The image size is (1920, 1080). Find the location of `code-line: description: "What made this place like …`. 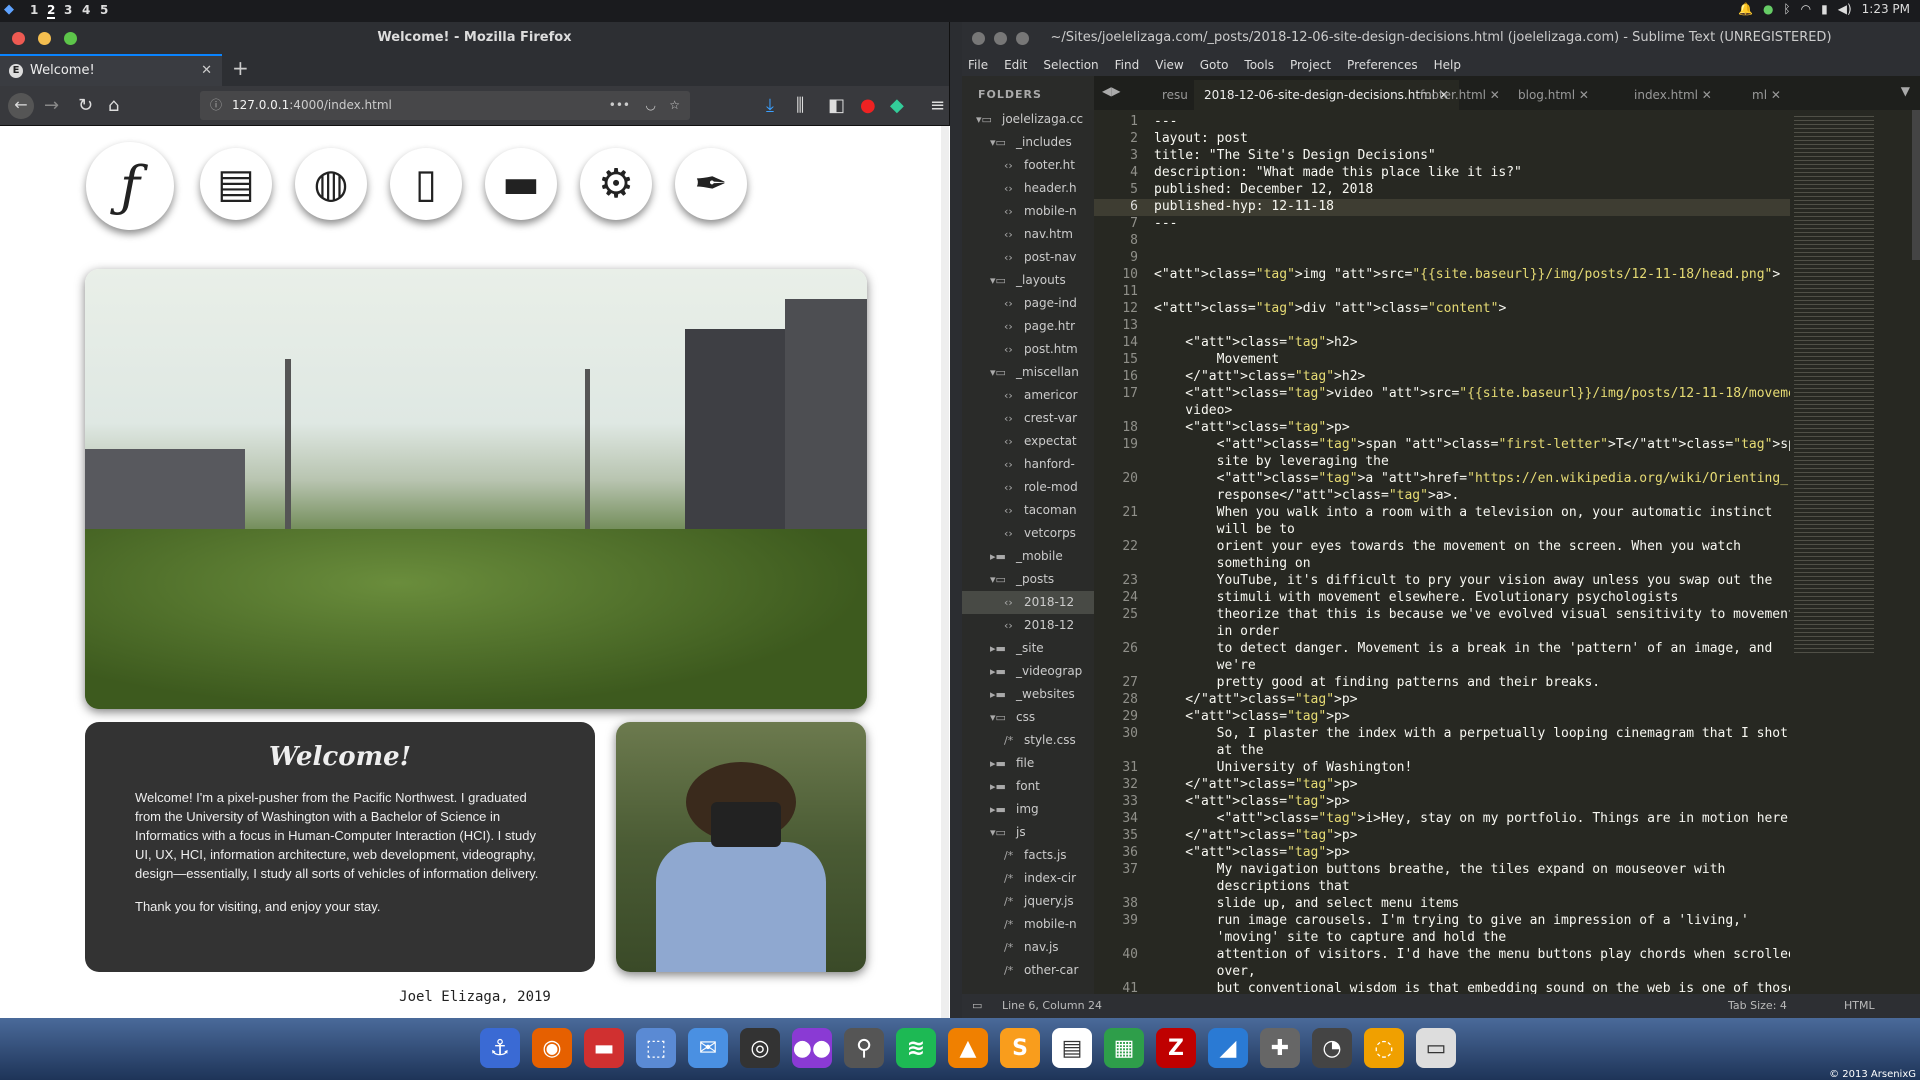

code-line: description: "What made this place like … is located at coordinates (1338, 172).